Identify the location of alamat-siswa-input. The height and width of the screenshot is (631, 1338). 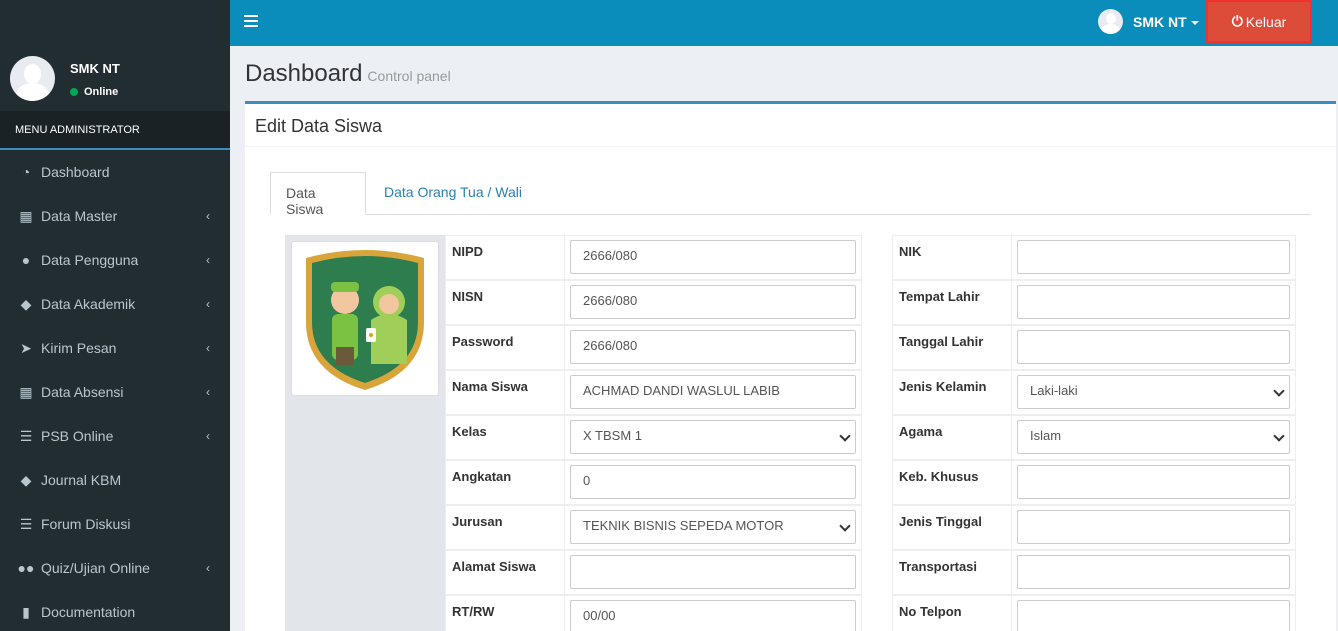
(713, 572).